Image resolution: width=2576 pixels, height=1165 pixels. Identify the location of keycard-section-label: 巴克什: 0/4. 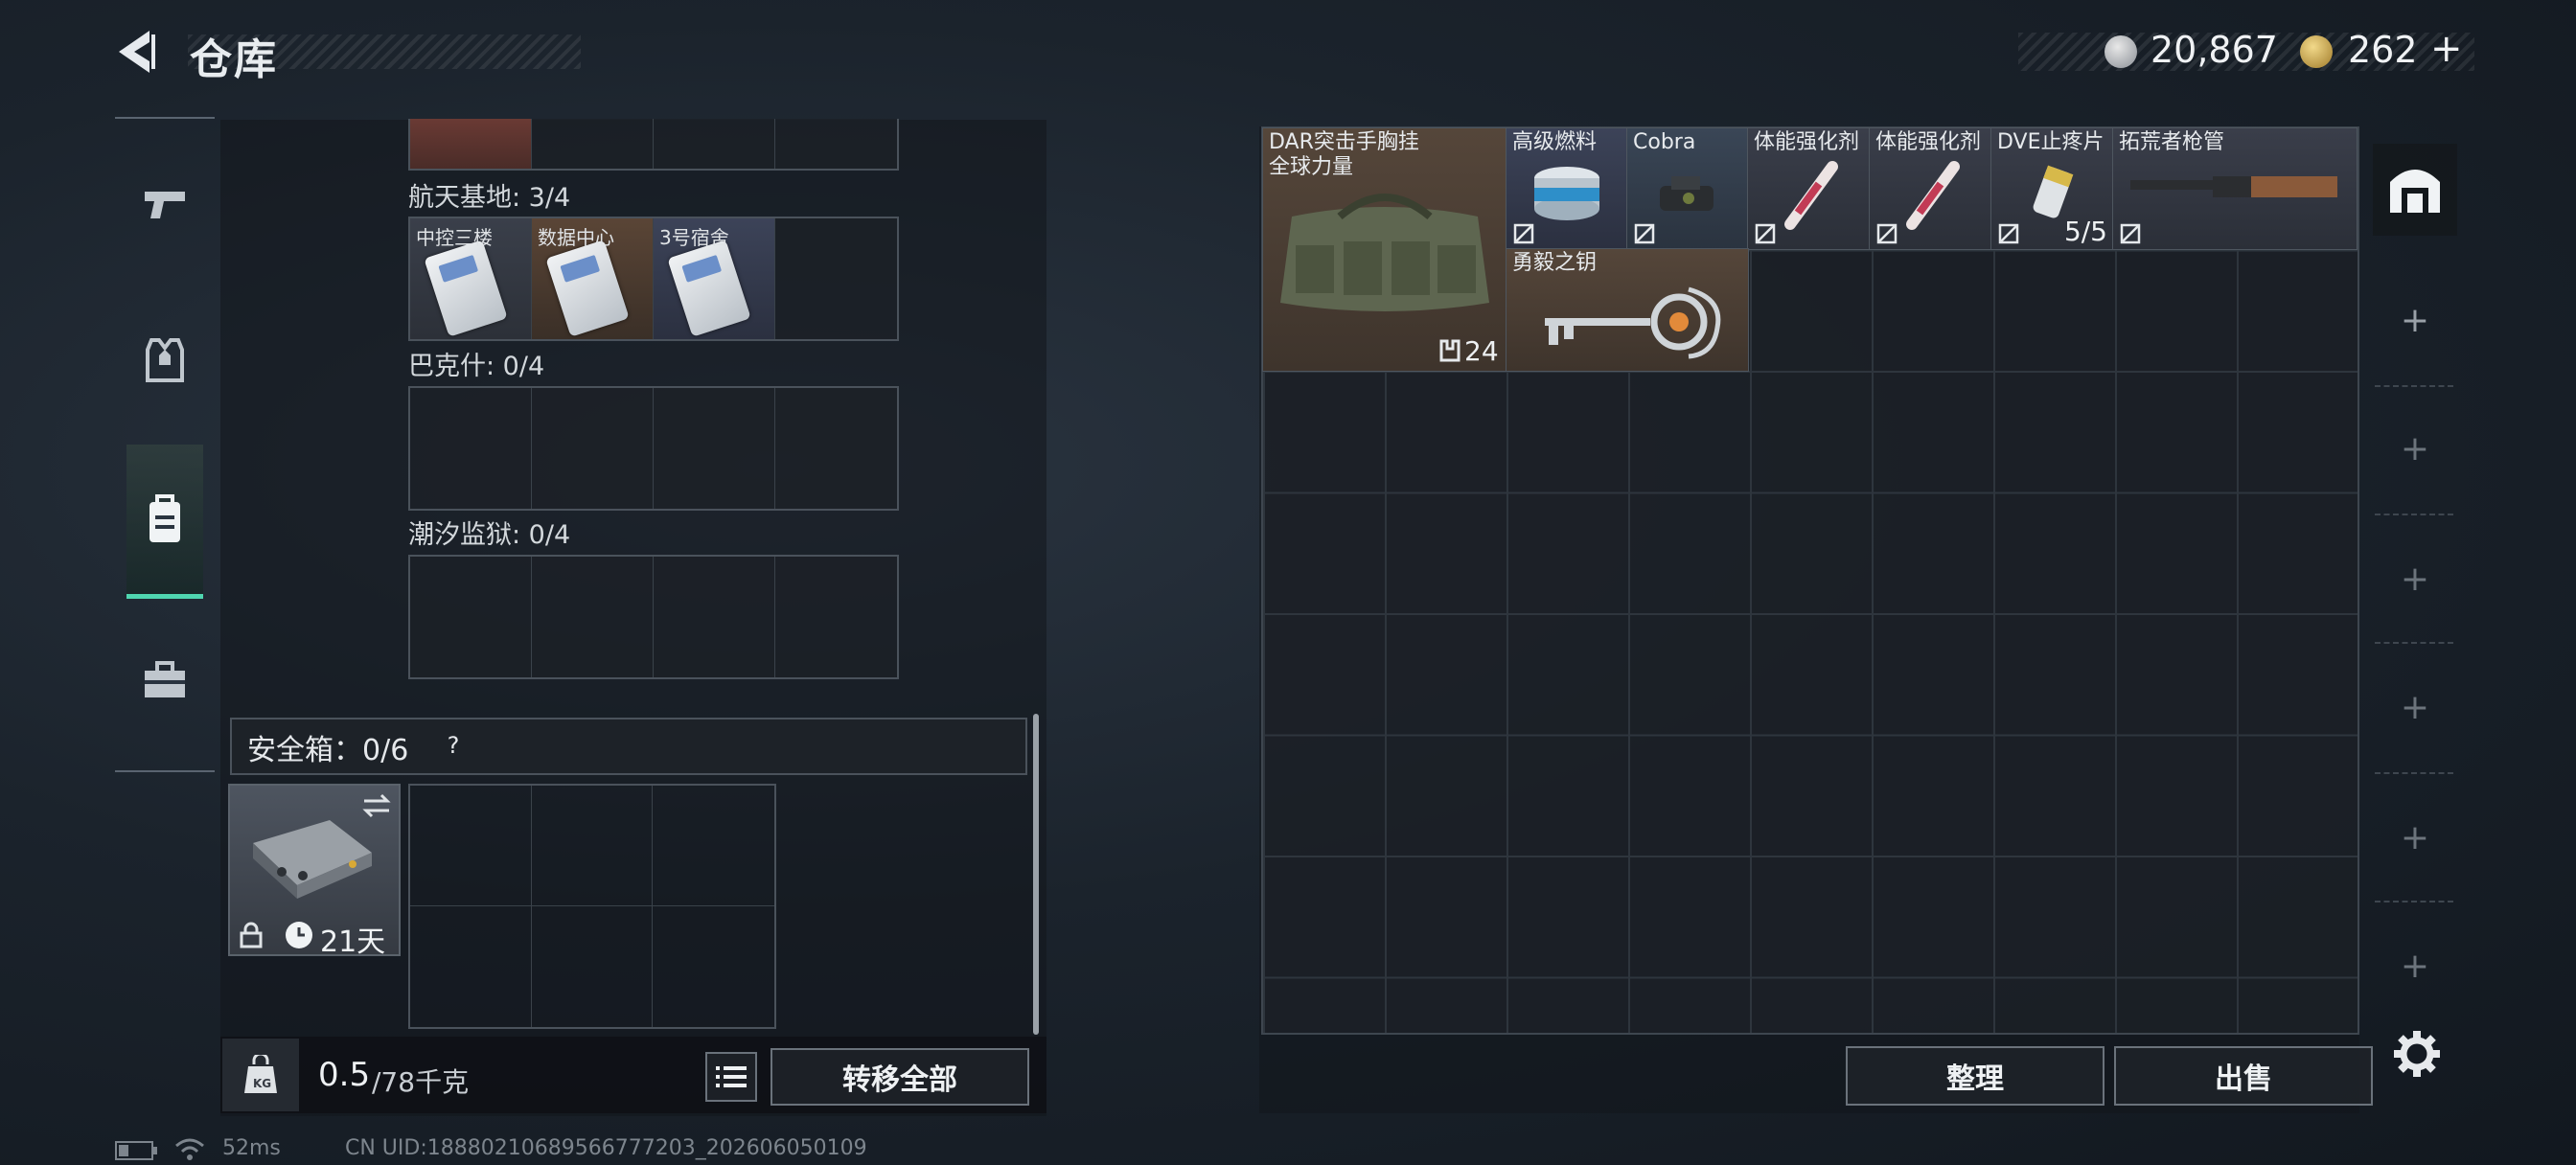
(476, 367).